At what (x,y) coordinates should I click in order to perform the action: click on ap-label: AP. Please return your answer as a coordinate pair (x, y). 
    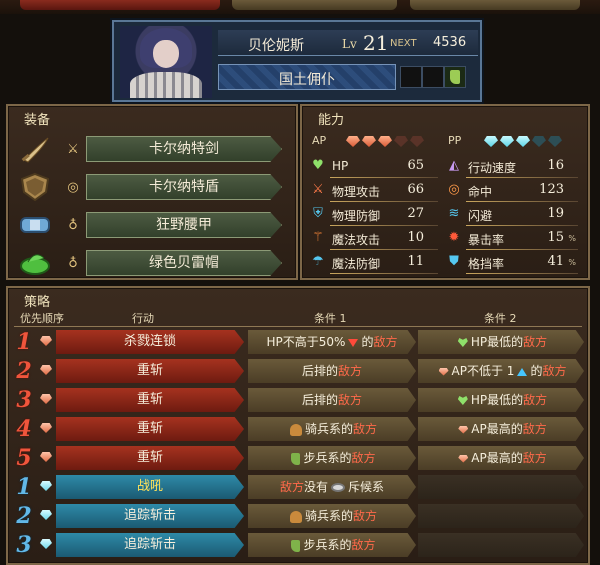
    Looking at the image, I should click on (319, 140).